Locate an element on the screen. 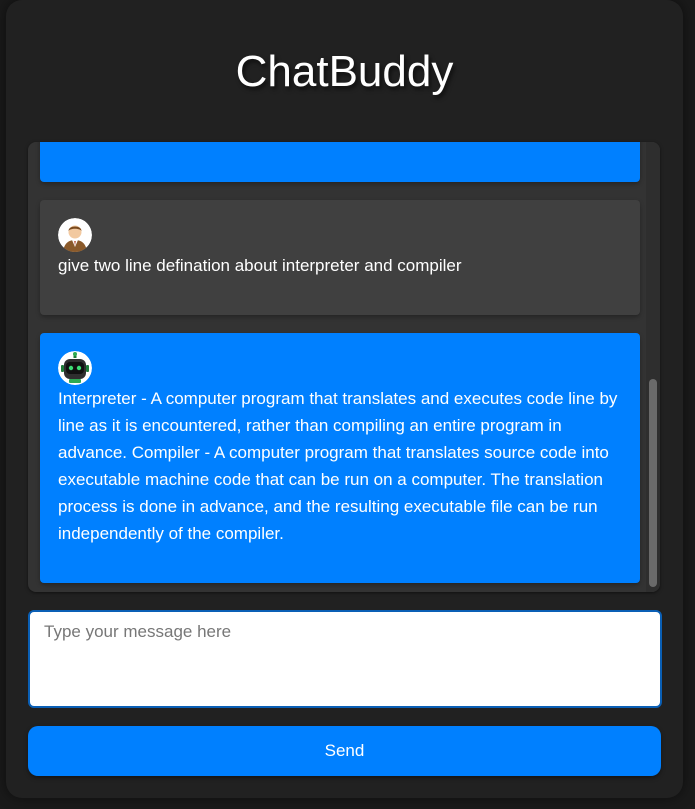 Image resolution: width=695 pixels, height=809 pixels. bot-message is located at coordinates (340, 162).